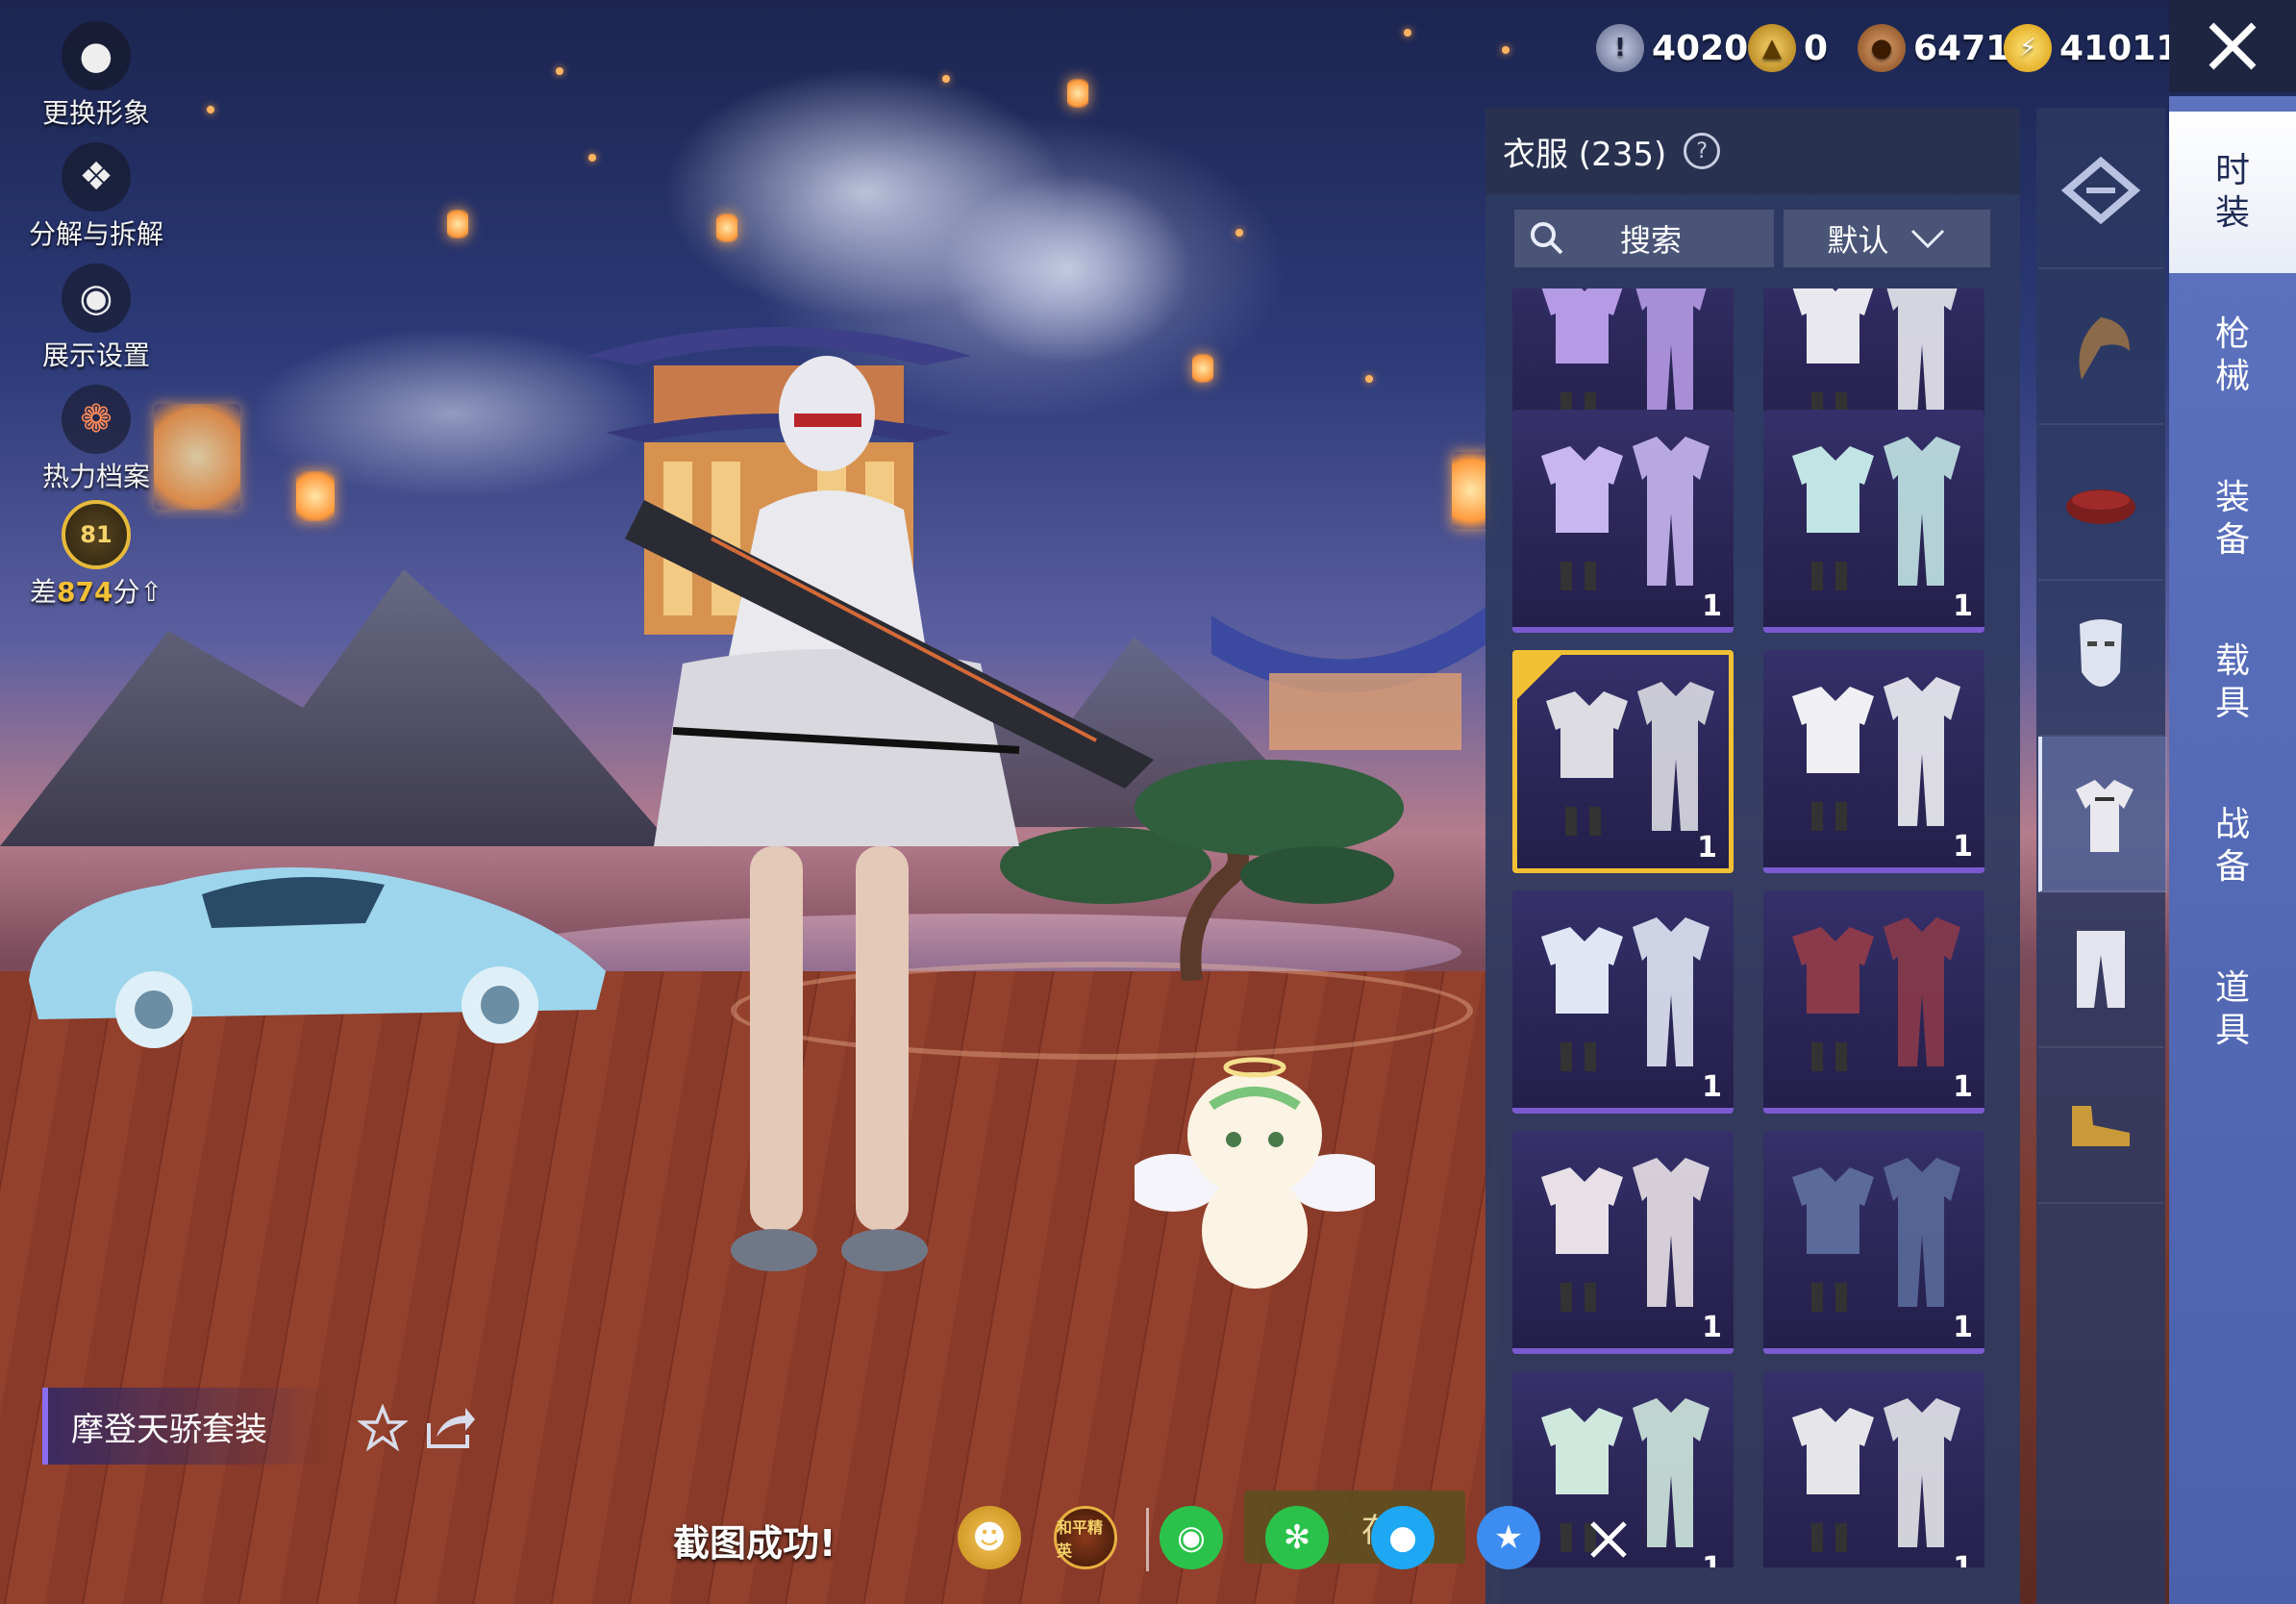  Describe the element at coordinates (96, 318) in the screenshot. I see `display-settings-button: ◉ 展示设置` at that location.